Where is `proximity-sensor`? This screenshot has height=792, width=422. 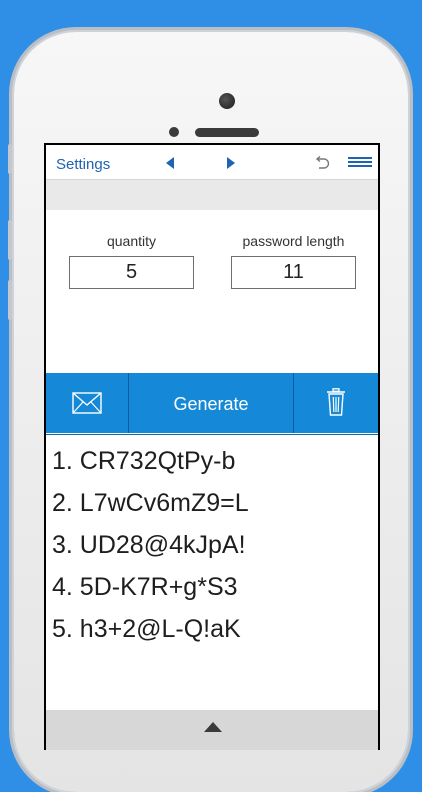
proximity-sensor is located at coordinates (174, 132).